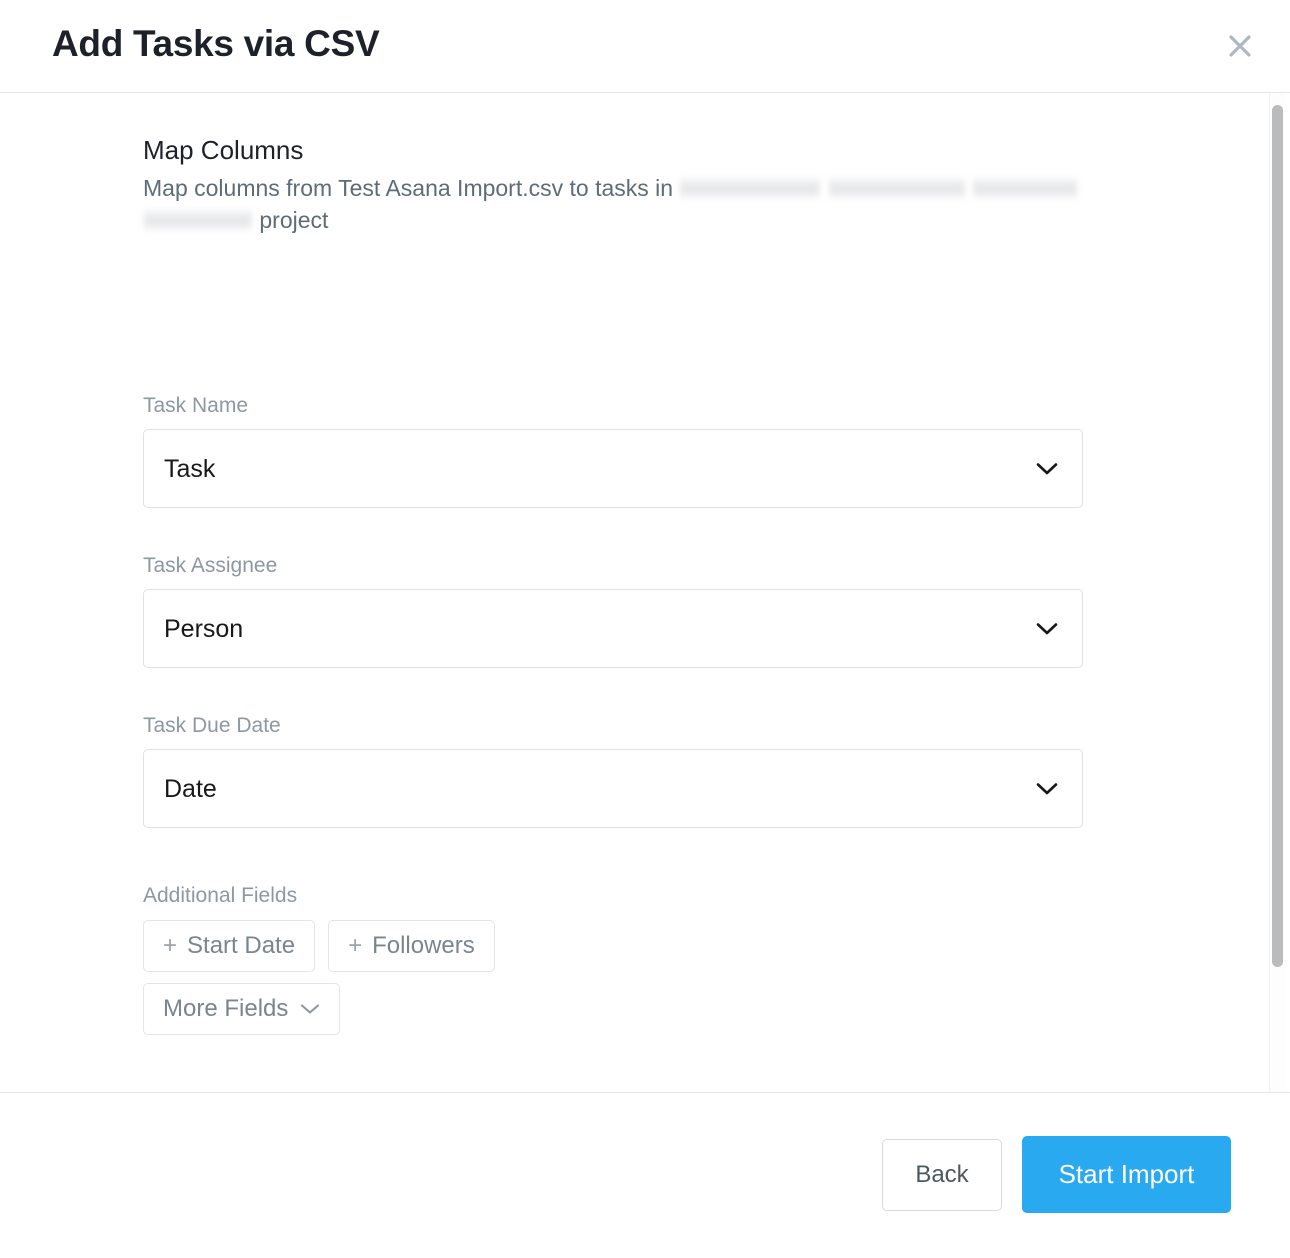 The image size is (1290, 1258). I want to click on field-task-assignee: Task Assignee Person, so click(613, 610).